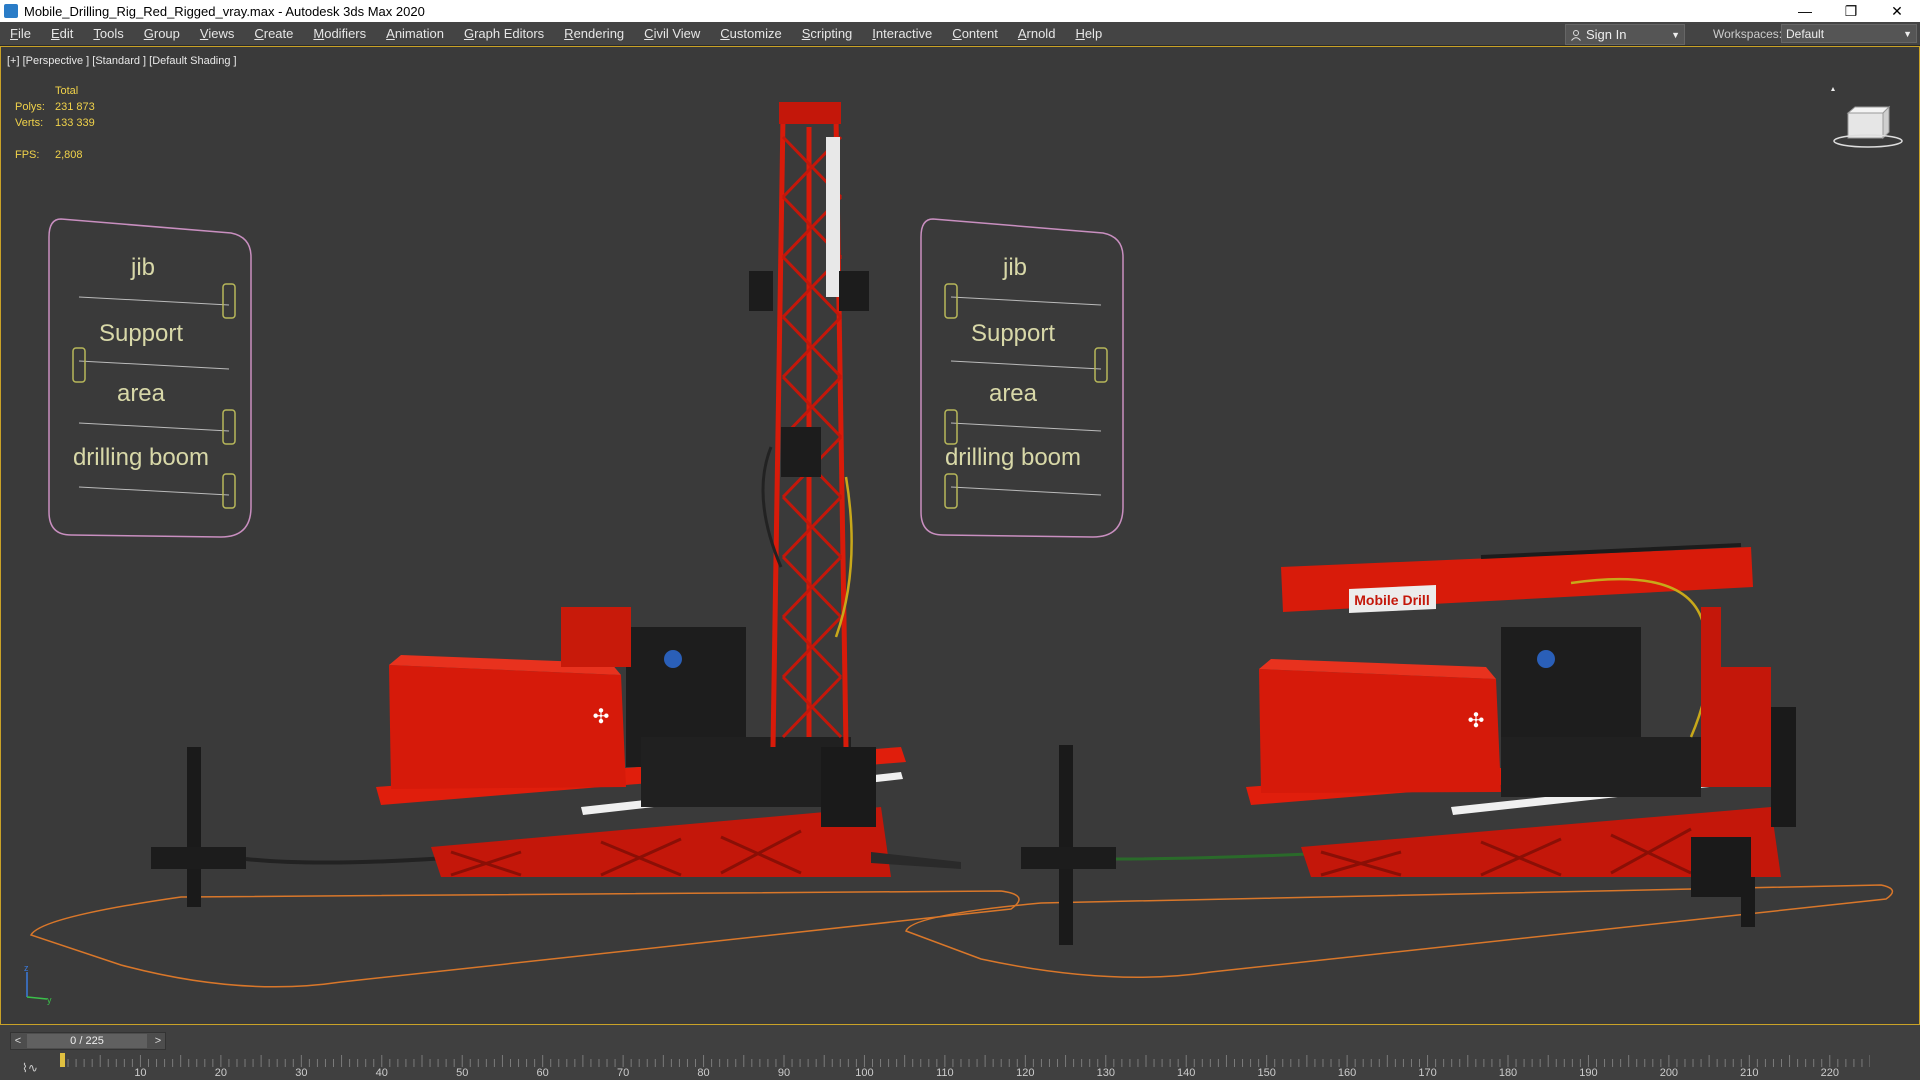 The height and width of the screenshot is (1080, 1920). What do you see at coordinates (217, 33) in the screenshot?
I see `menu-views: Views` at bounding box center [217, 33].